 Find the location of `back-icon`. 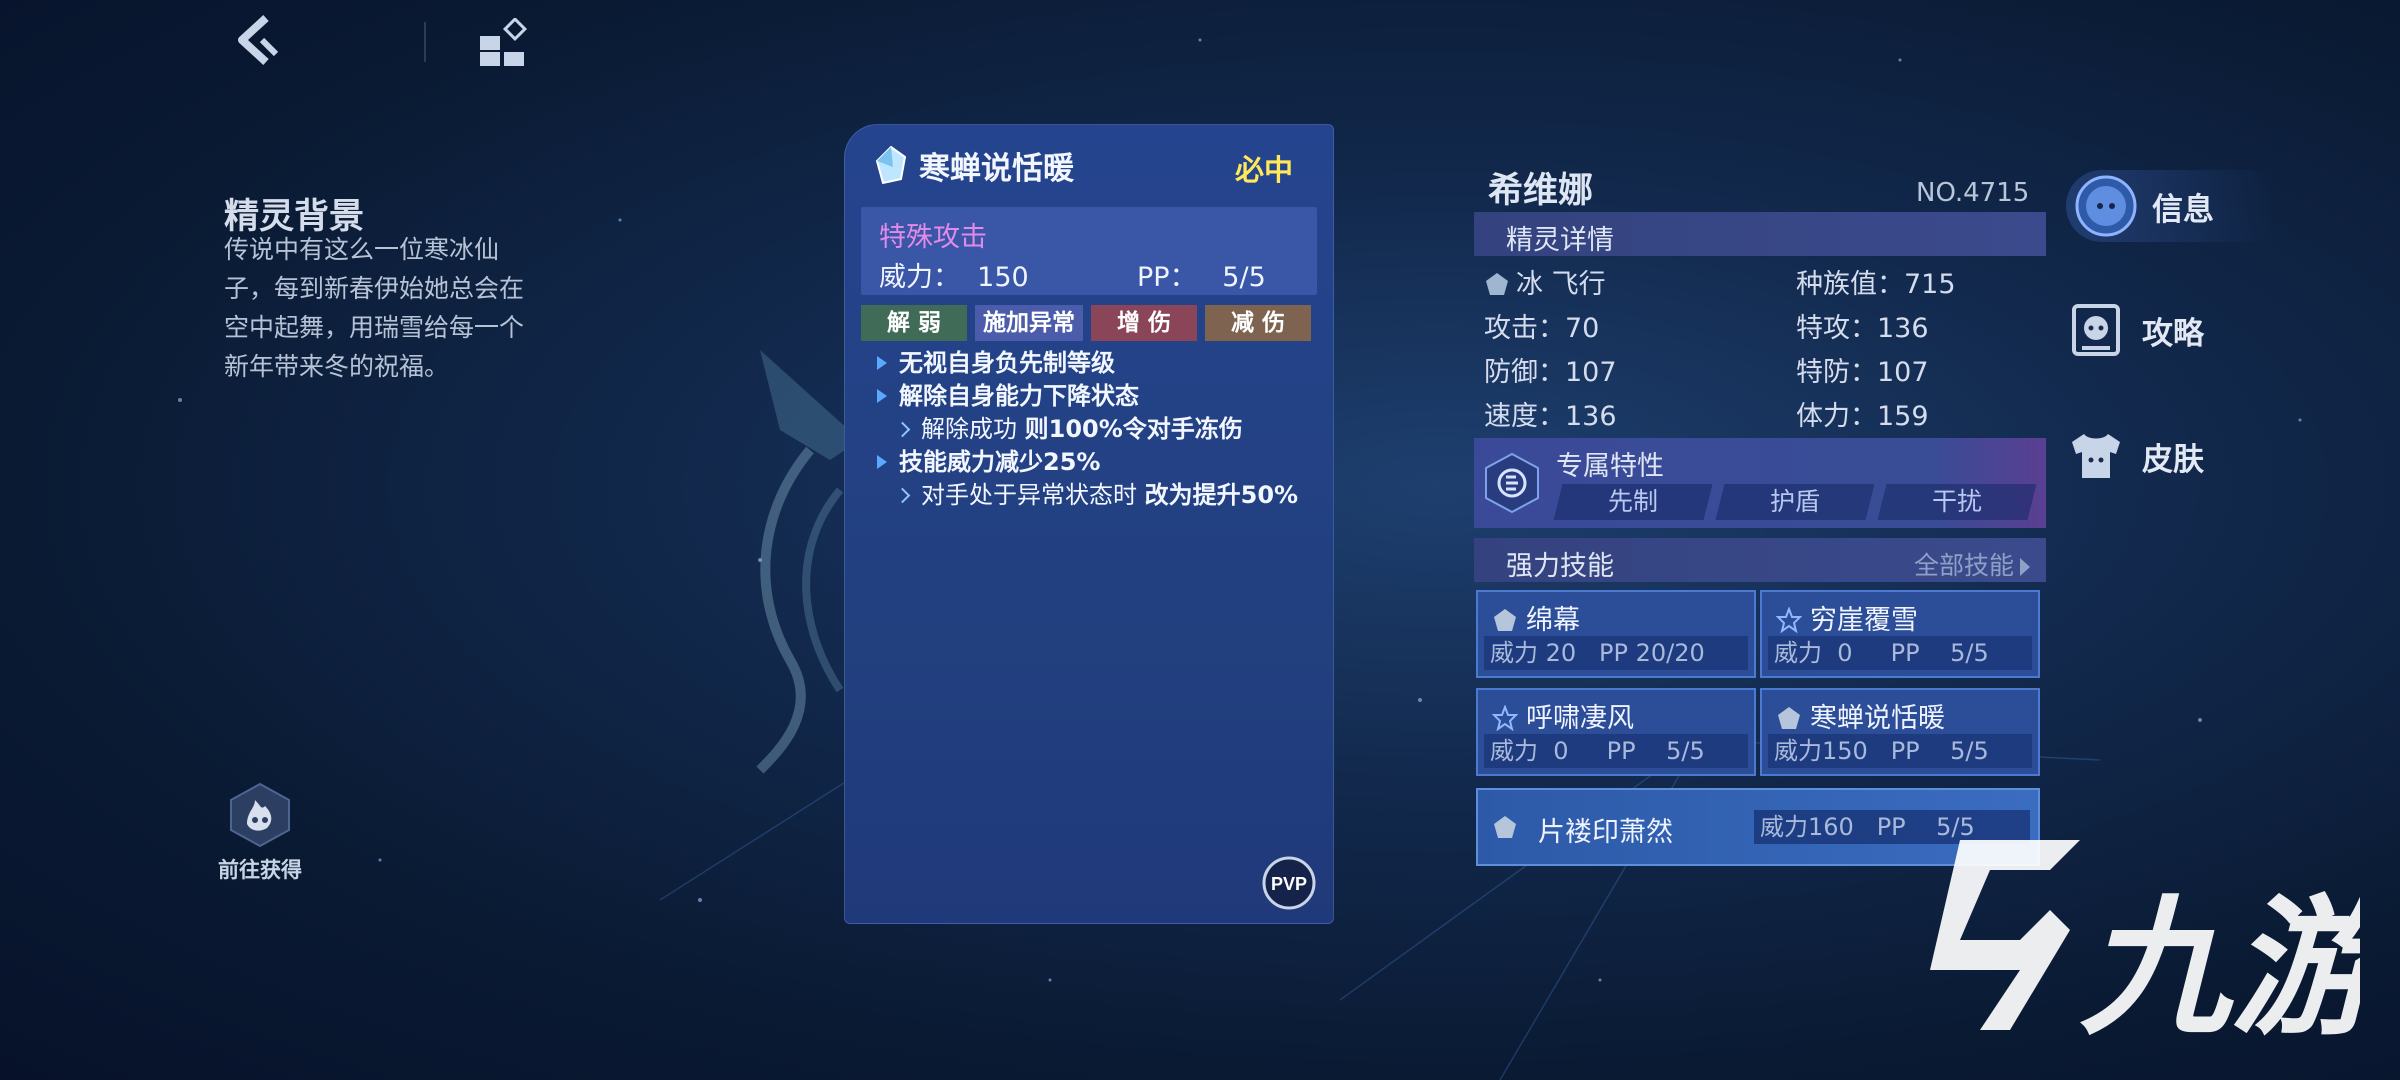

back-icon is located at coordinates (256, 42).